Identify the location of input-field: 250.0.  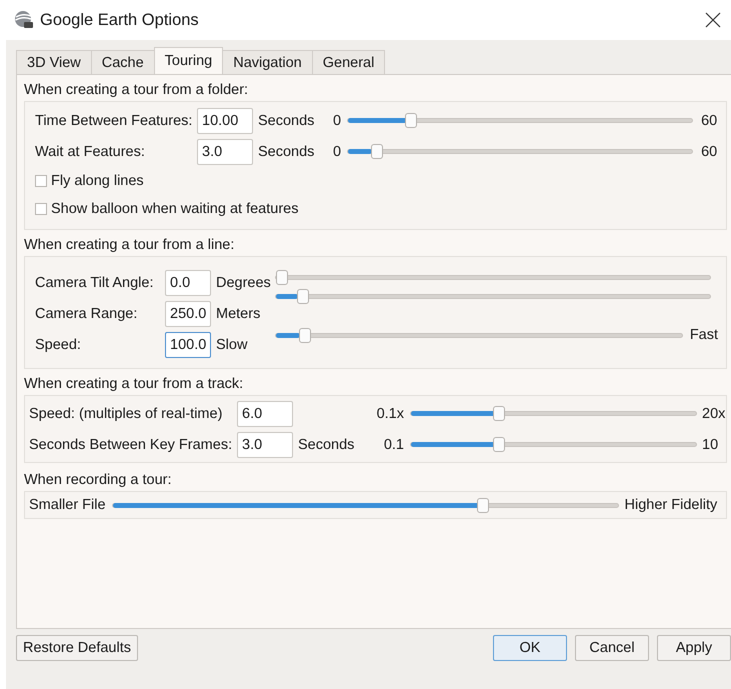
(188, 313).